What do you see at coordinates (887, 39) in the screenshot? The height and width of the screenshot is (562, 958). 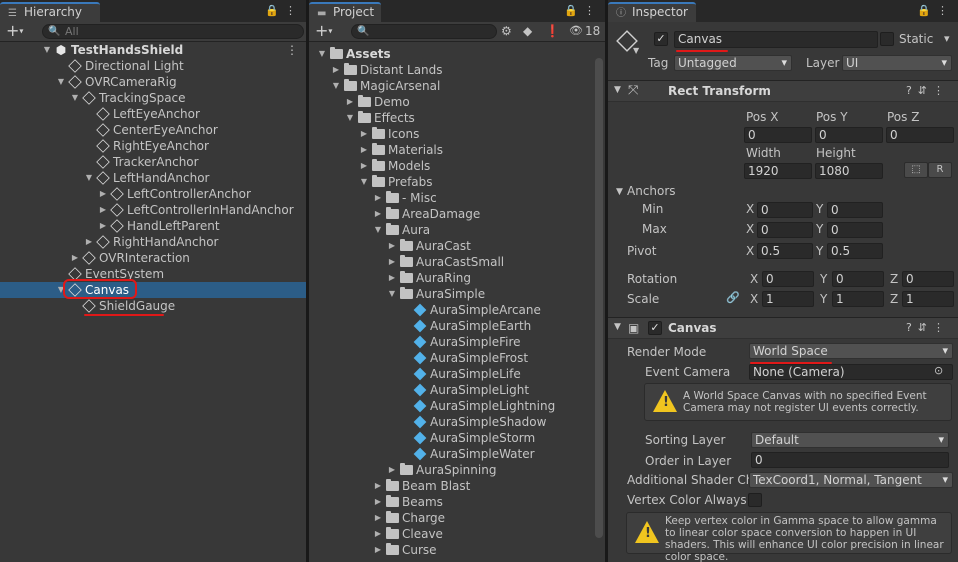 I see `static-checkbox` at bounding box center [887, 39].